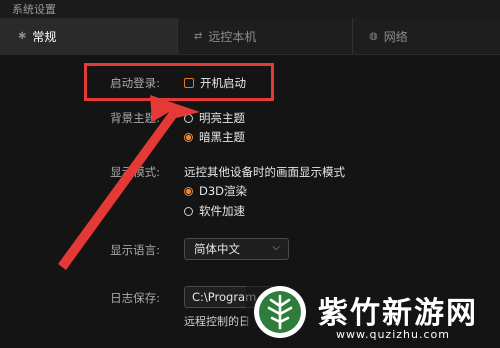 This screenshot has height=348, width=500. Describe the element at coordinates (393, 334) in the screenshot. I see `watermark-url: www.quzizhu.com` at that location.